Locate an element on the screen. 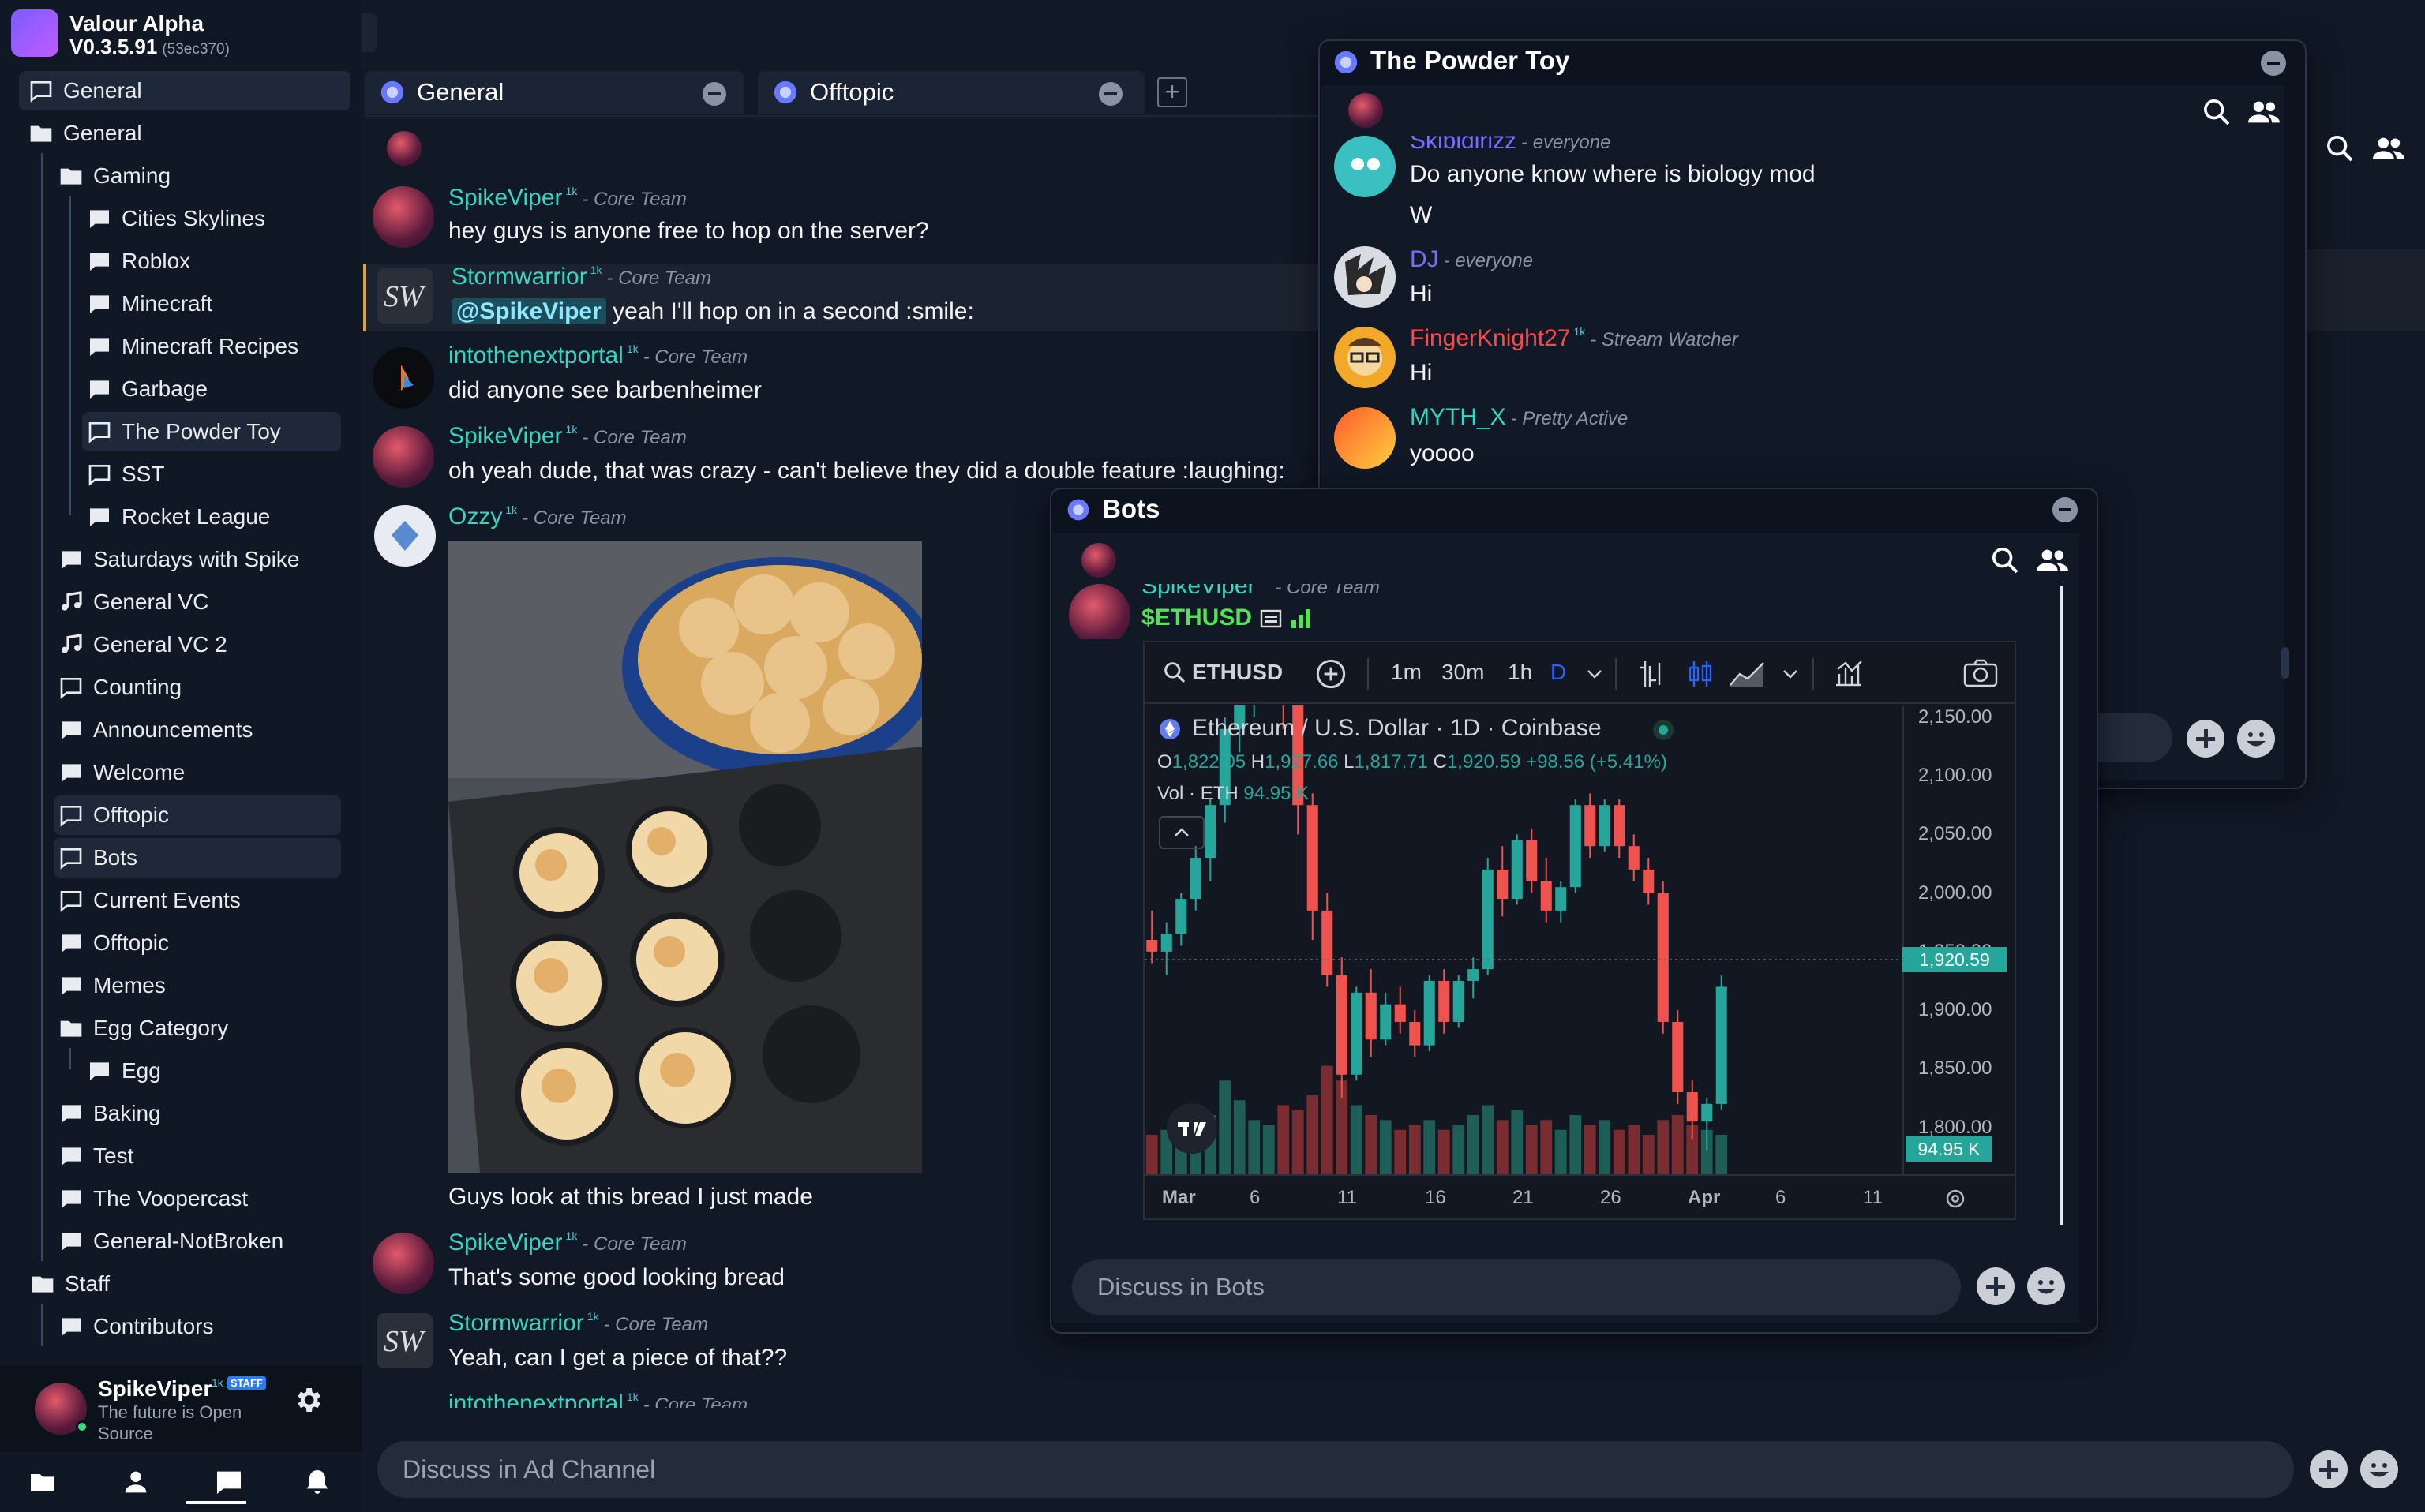 The width and height of the screenshot is (2425, 1512). sidebar-item-general-vc: General VC is located at coordinates (197, 602).